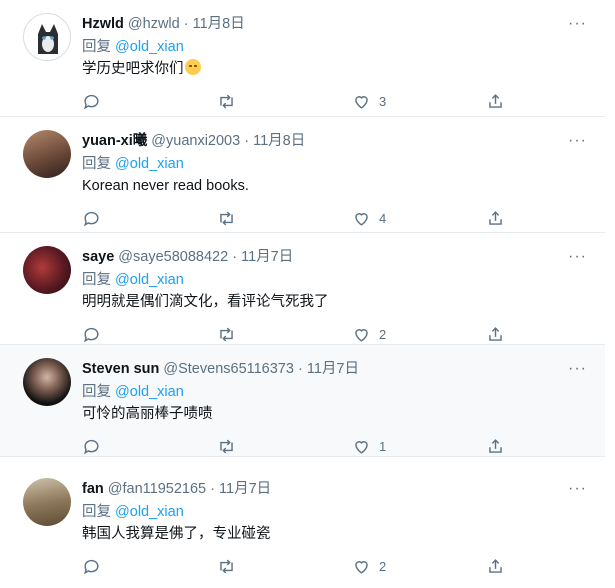 This screenshot has height=588, width=615. Describe the element at coordinates (98, 257) in the screenshot. I see `display-name: saye` at that location.